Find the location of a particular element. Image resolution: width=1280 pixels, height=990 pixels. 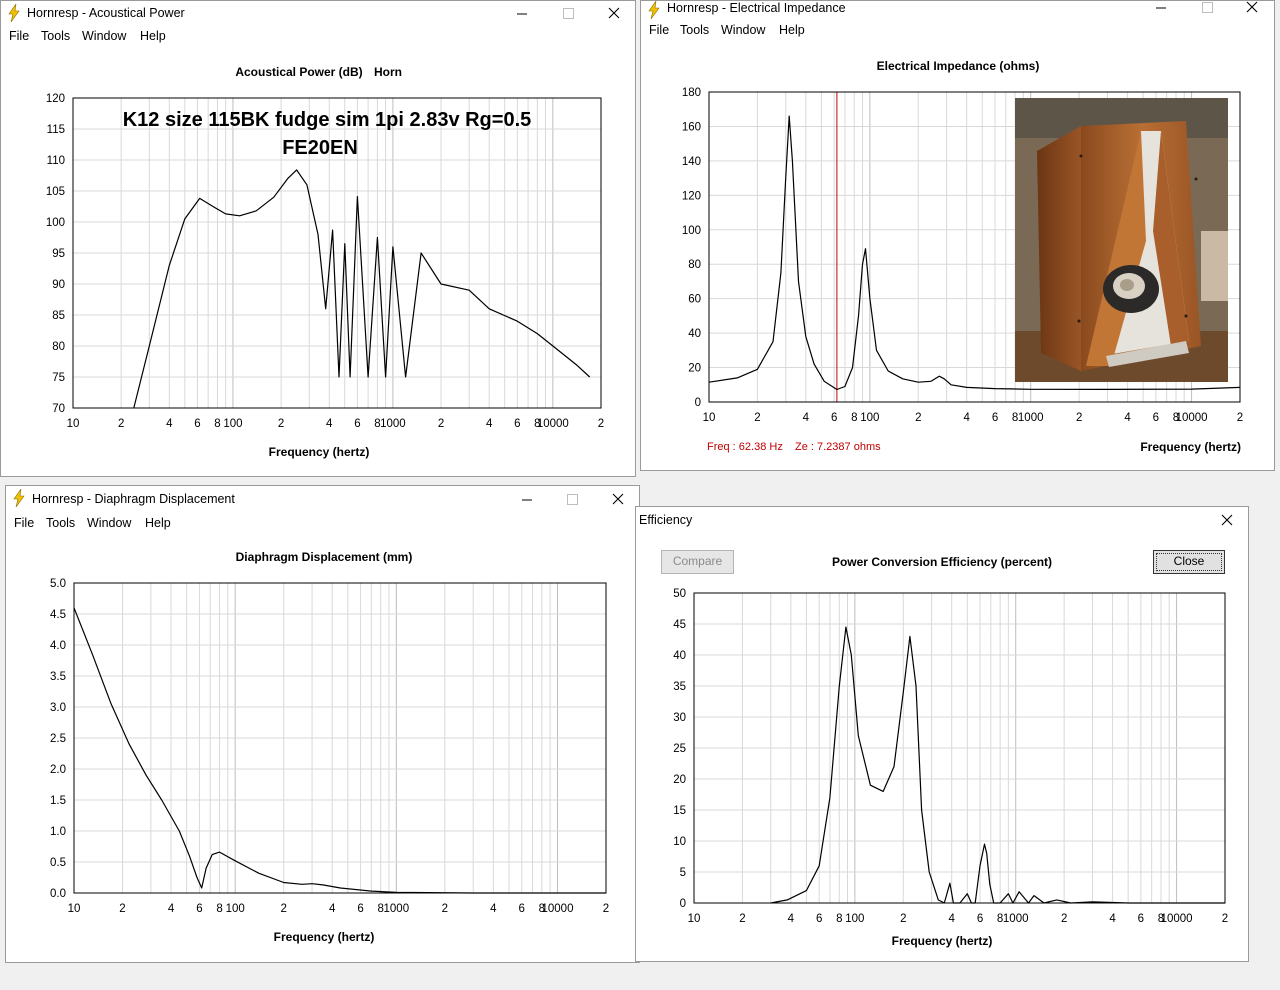

y-tick-label: 4.5 is located at coordinates (58, 615).